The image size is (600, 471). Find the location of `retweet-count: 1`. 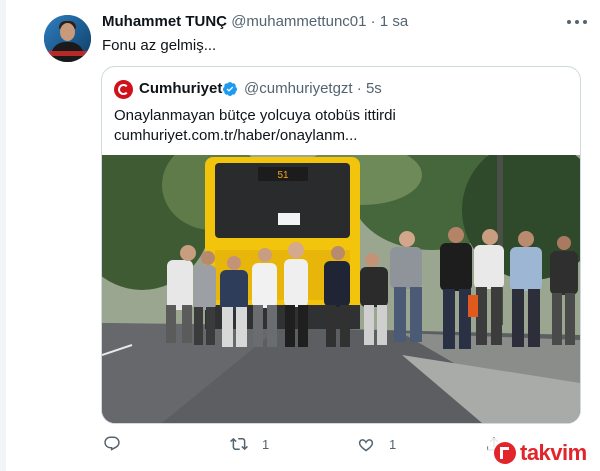

retweet-count: 1 is located at coordinates (266, 444).